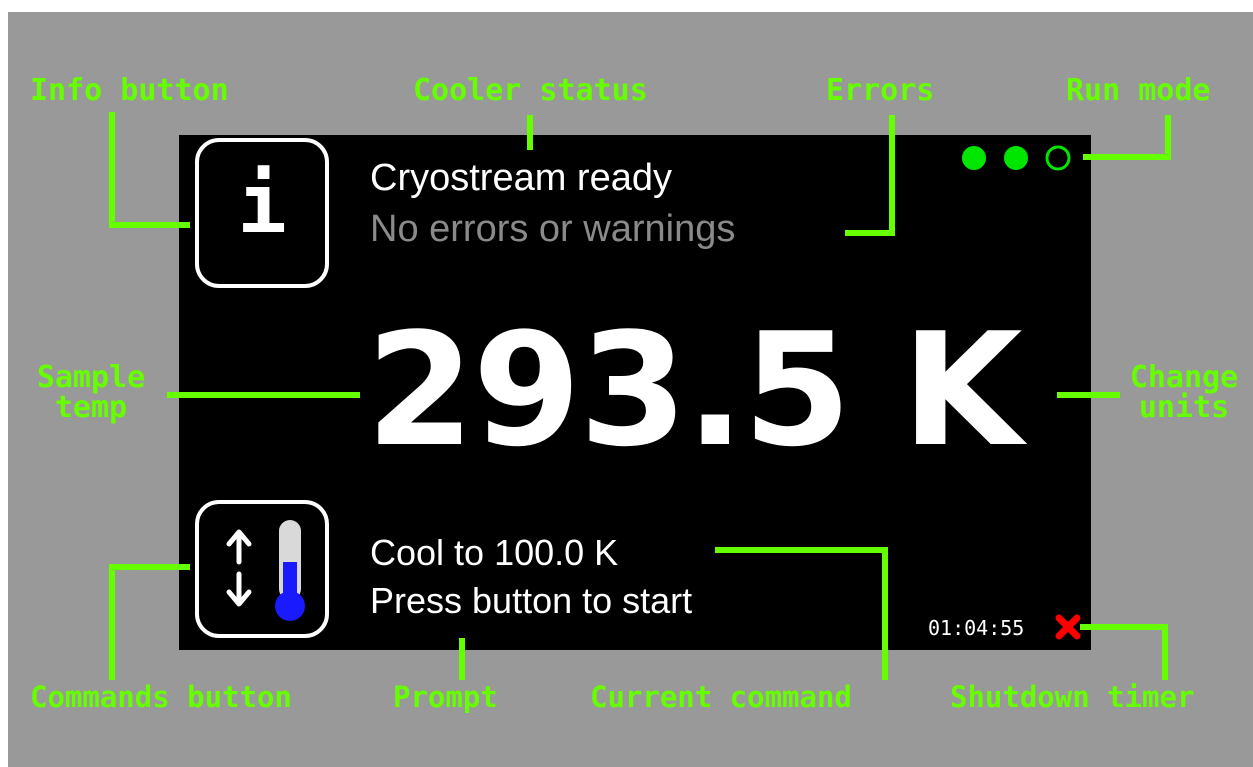 This screenshot has height=767, width=1253. What do you see at coordinates (1184, 377) in the screenshot?
I see `annotation-change-units-line1: Change` at bounding box center [1184, 377].